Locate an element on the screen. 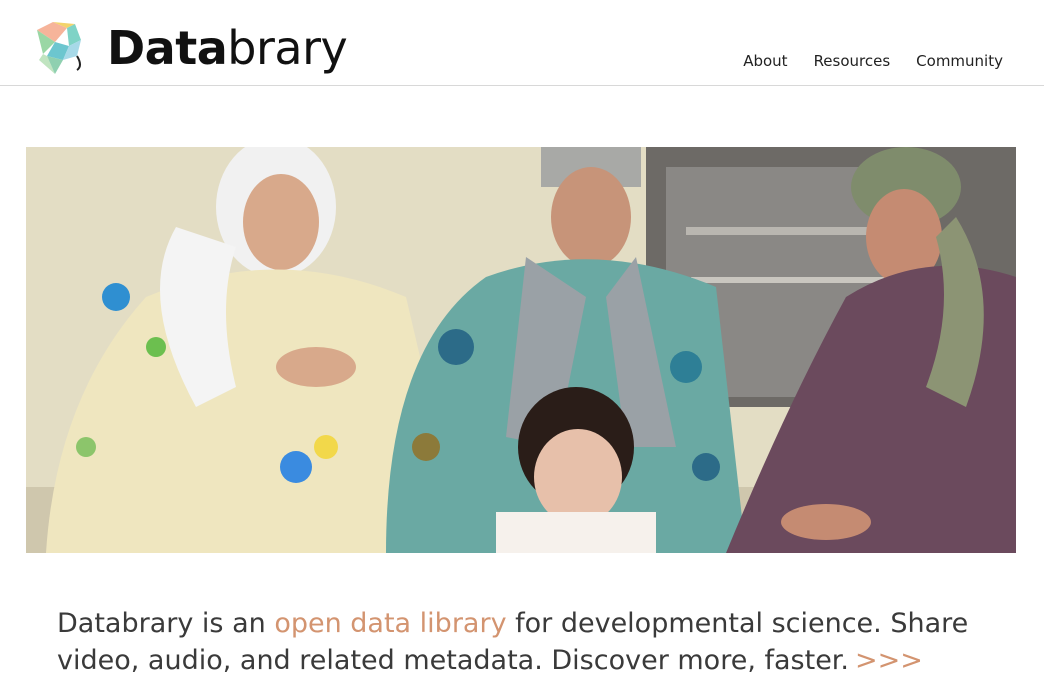 The image size is (1044, 679). brand-name-light: brary is located at coordinates (287, 48).